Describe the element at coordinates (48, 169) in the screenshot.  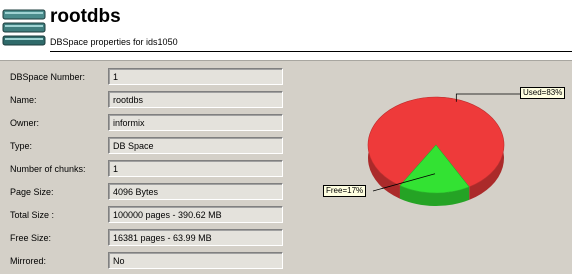
I see `property-label: Number of chunks:` at that location.